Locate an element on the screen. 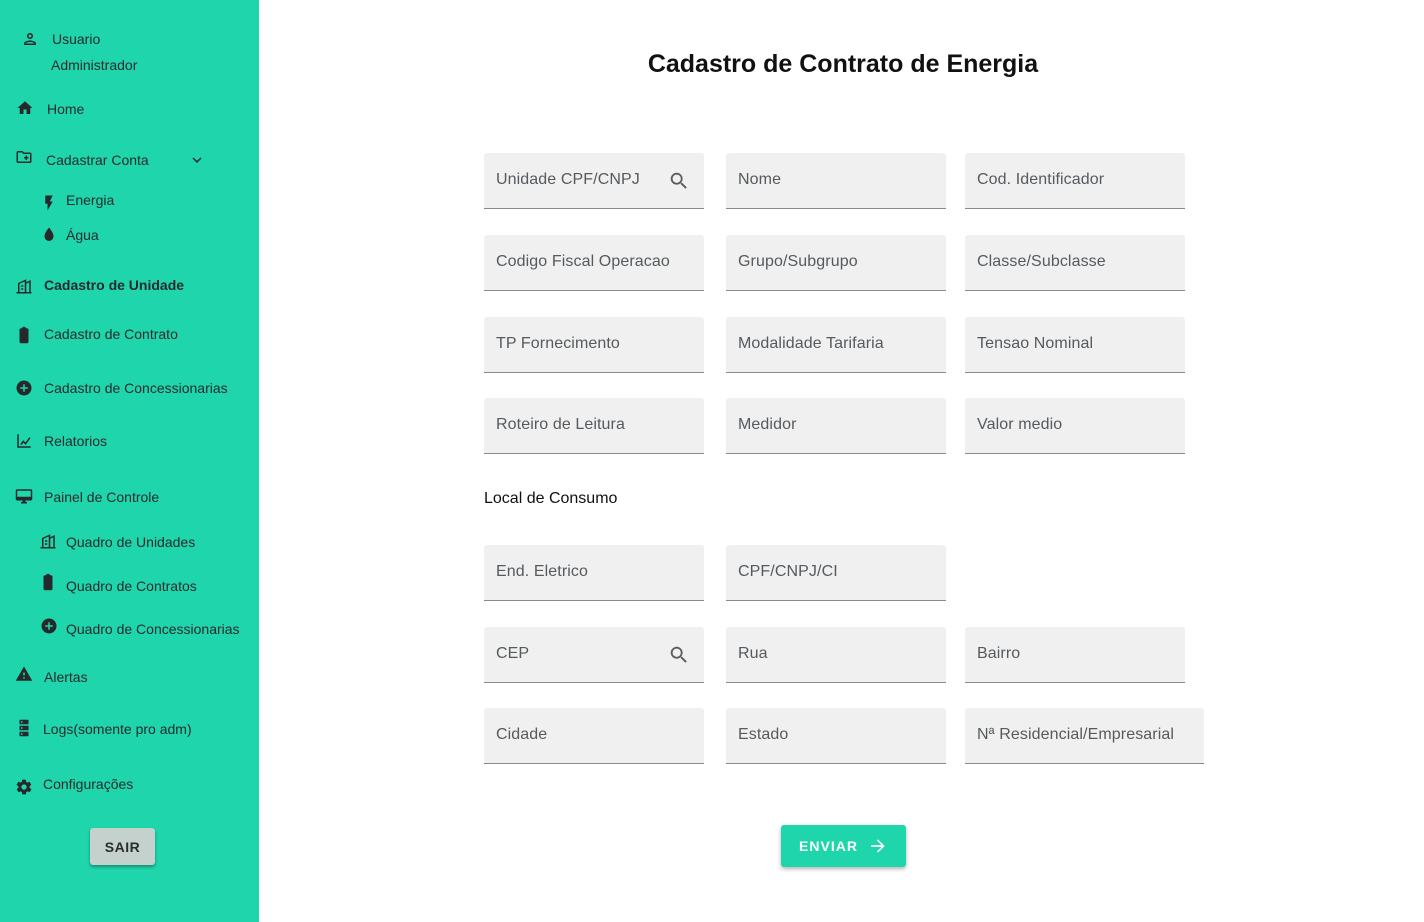  field-placeholder: Nome is located at coordinates (760, 179).